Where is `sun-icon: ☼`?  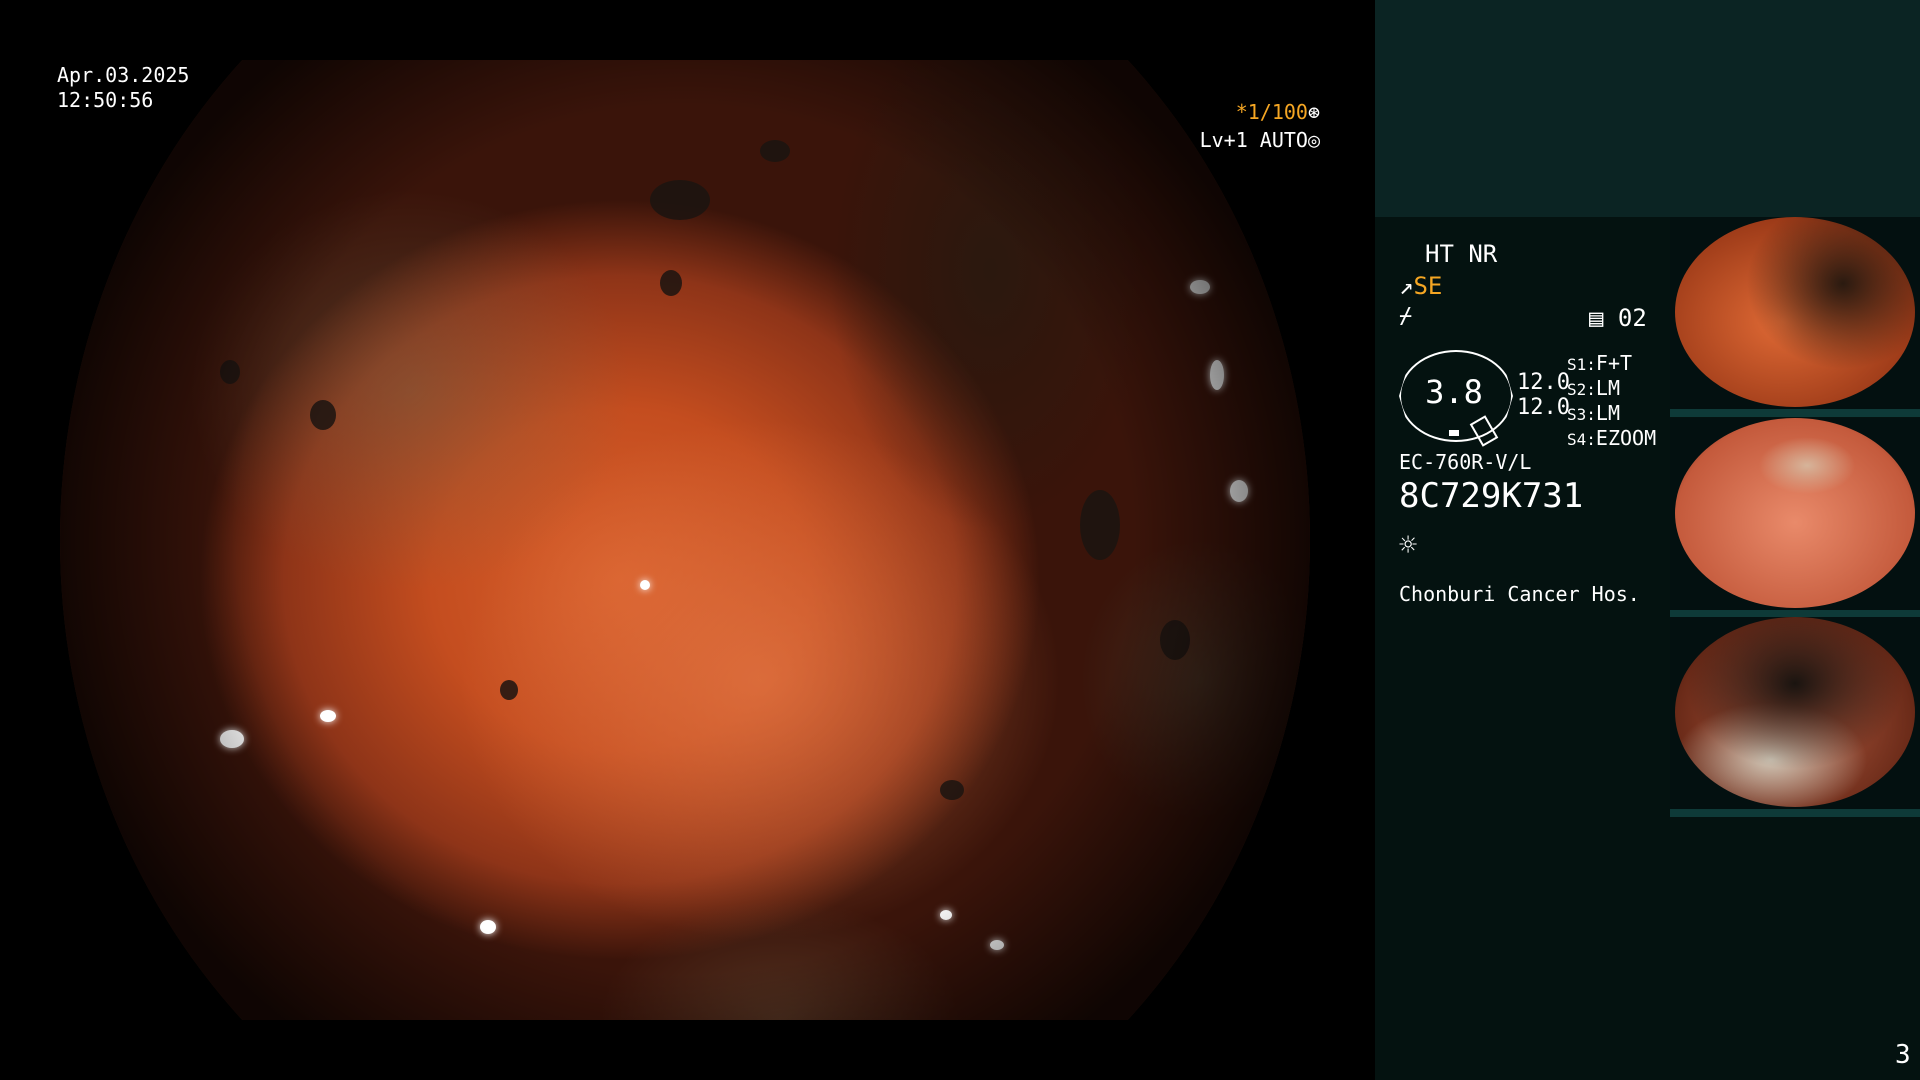 sun-icon: ☼ is located at coordinates (1408, 545).